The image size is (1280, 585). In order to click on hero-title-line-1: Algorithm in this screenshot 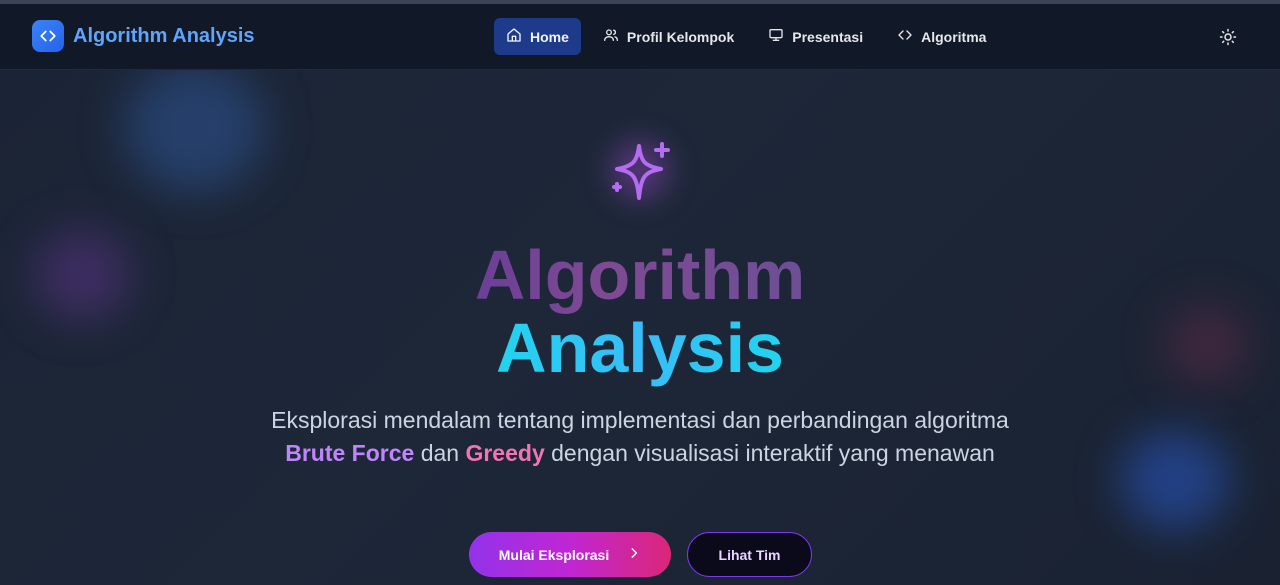, I will do `click(640, 275)`.